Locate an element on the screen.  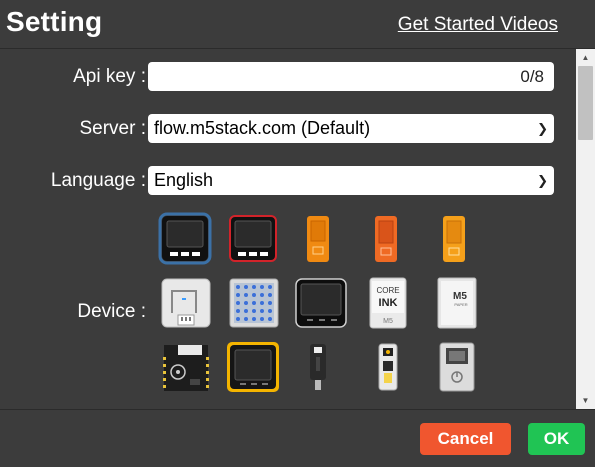
atom-s3-icon is located at coordinates (321, 367).